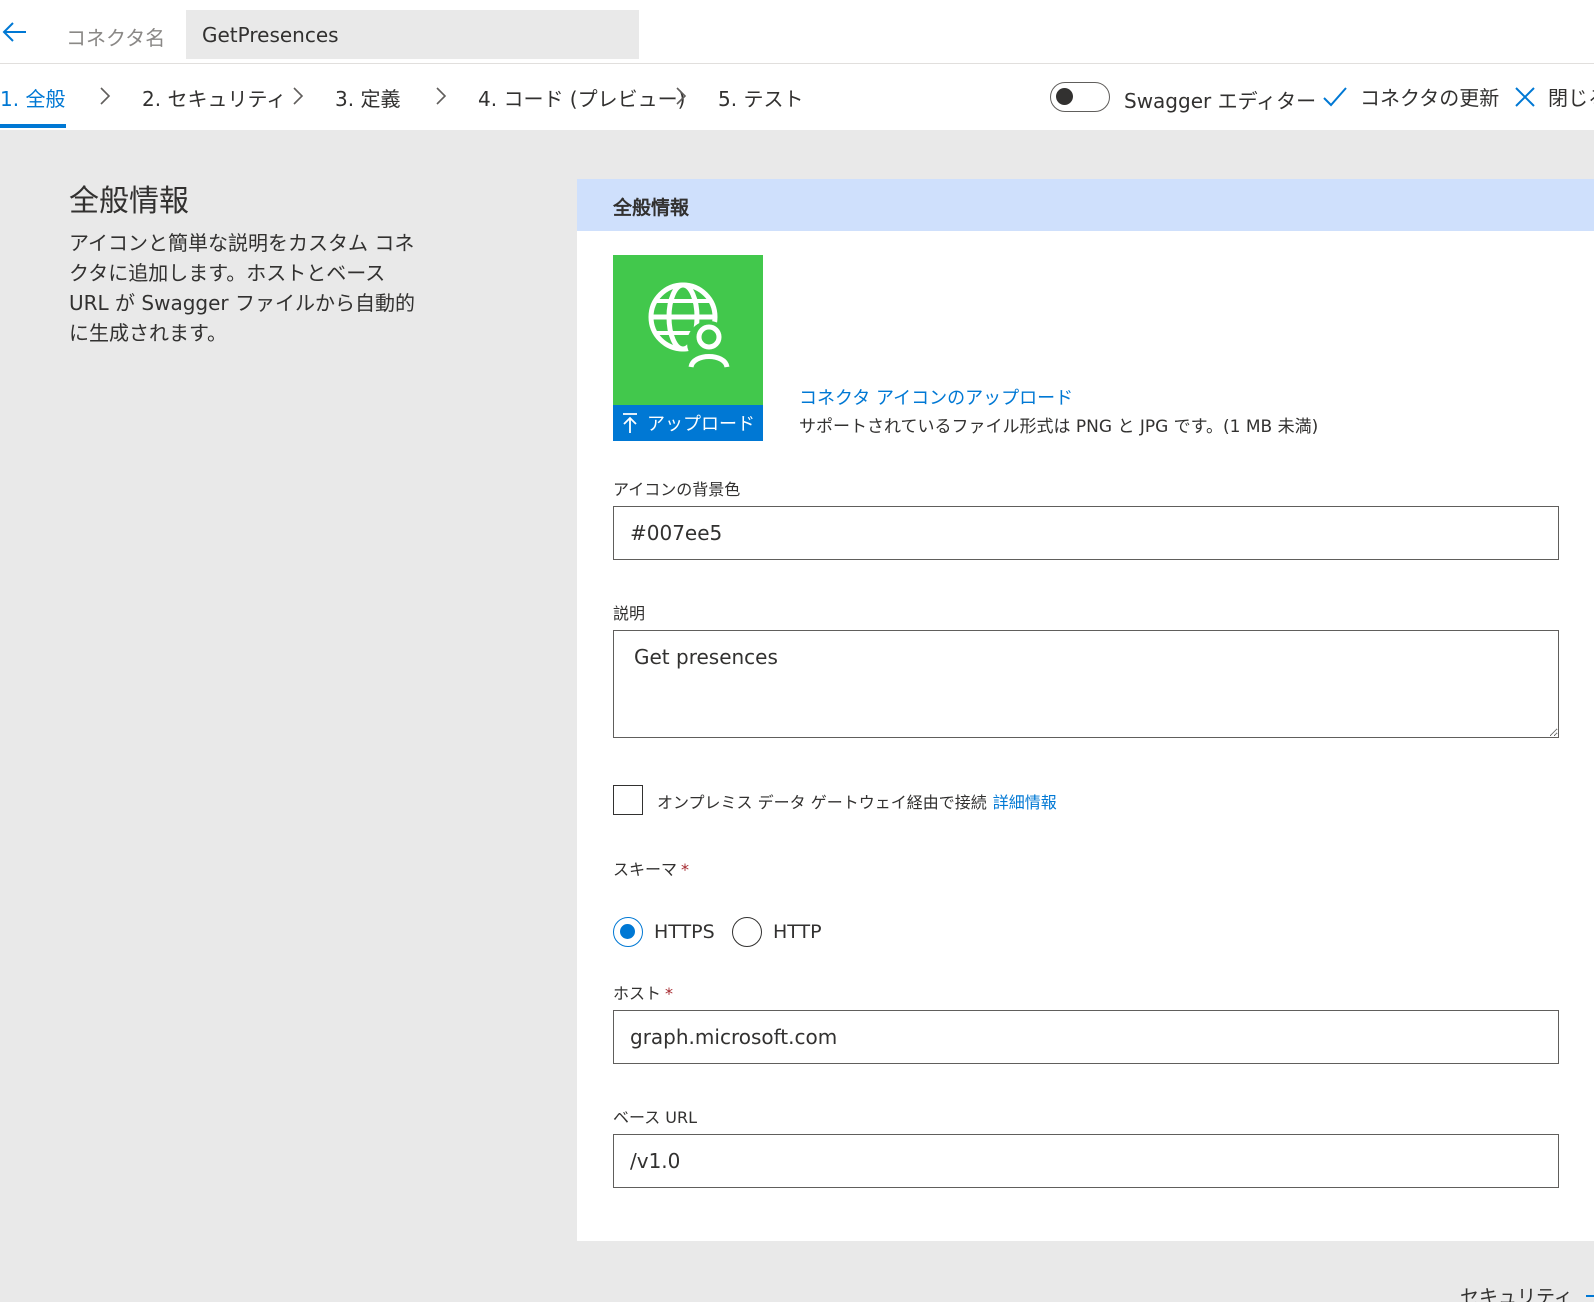 The height and width of the screenshot is (1302, 1594). I want to click on connector-icon-preview, so click(688, 330).